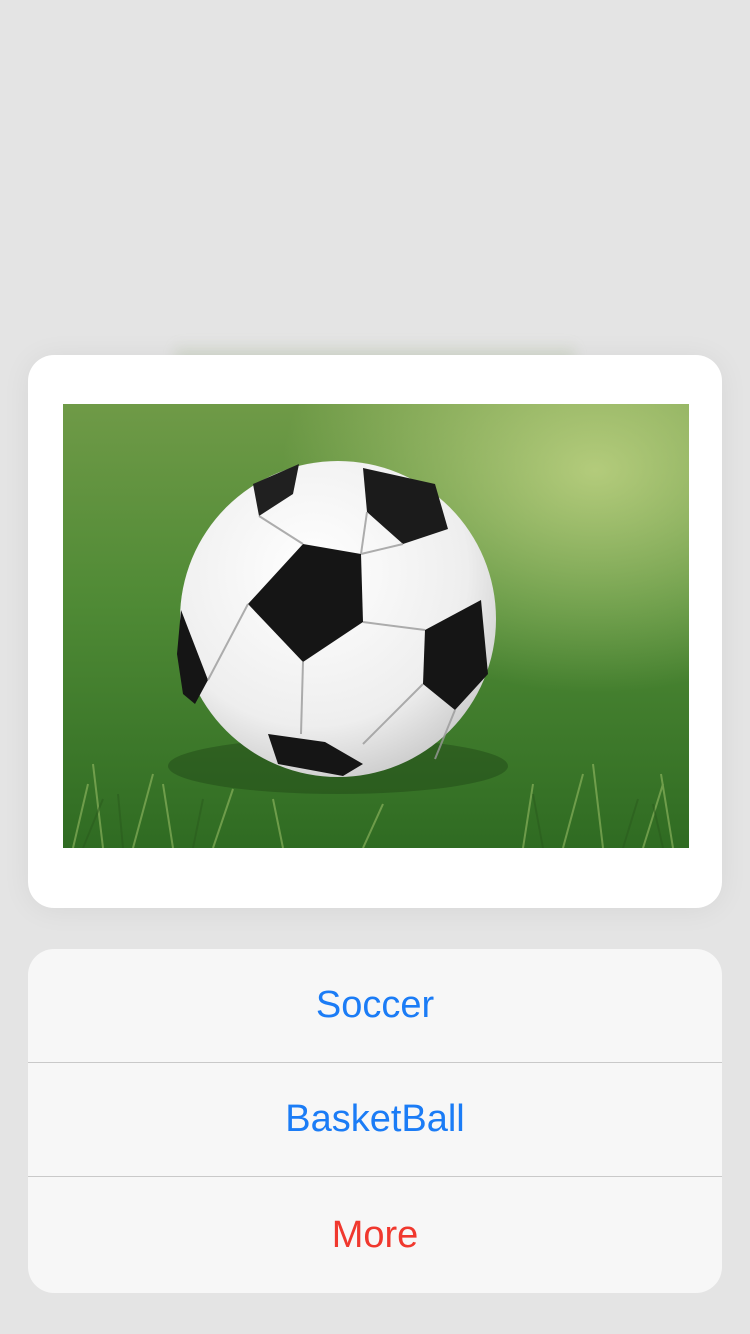 Image resolution: width=750 pixels, height=1334 pixels. I want to click on action-more: More, so click(375, 1235).